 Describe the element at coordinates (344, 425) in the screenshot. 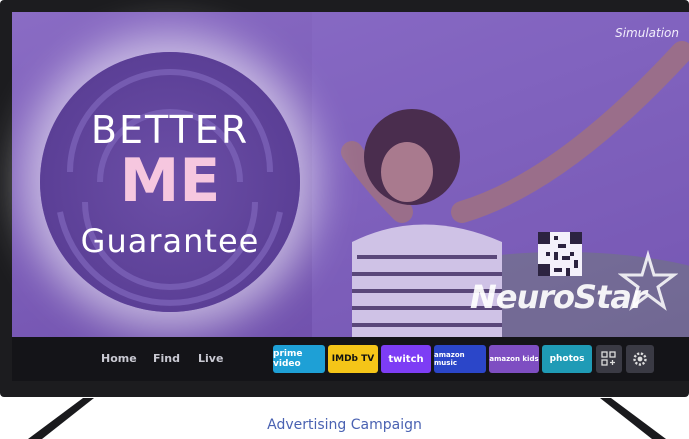

I see `caption: Advertising Campaign` at that location.